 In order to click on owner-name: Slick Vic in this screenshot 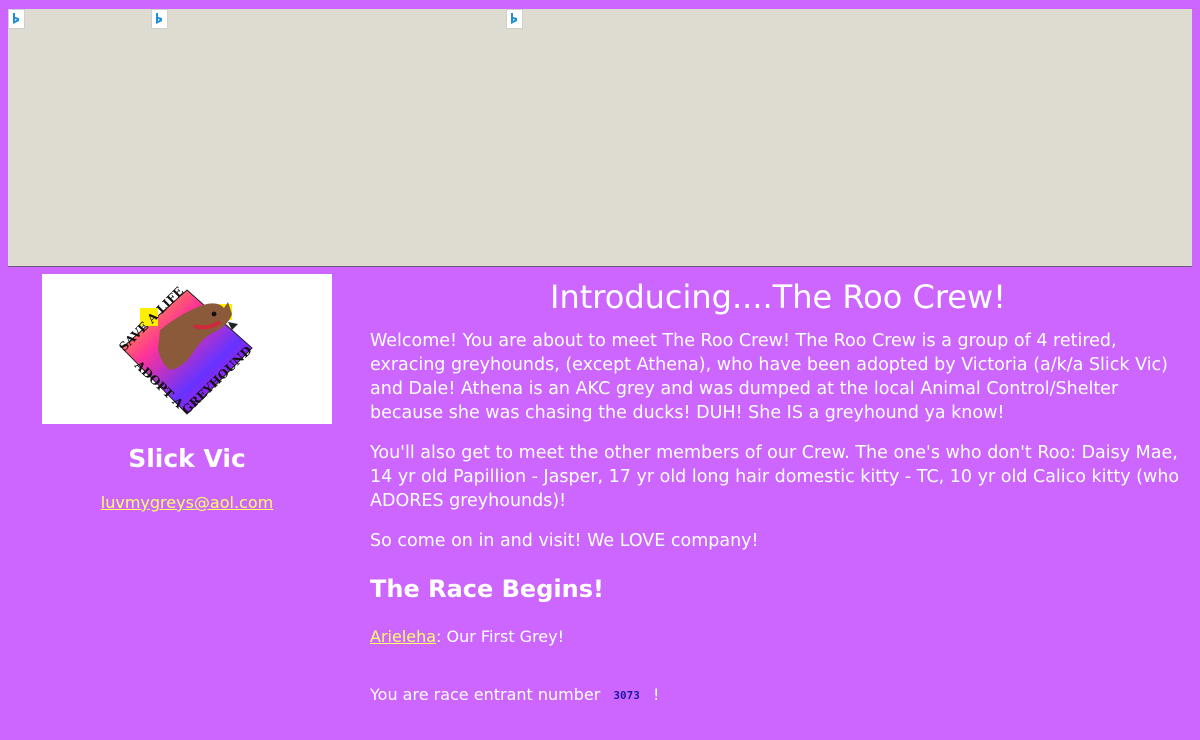, I will do `click(187, 458)`.